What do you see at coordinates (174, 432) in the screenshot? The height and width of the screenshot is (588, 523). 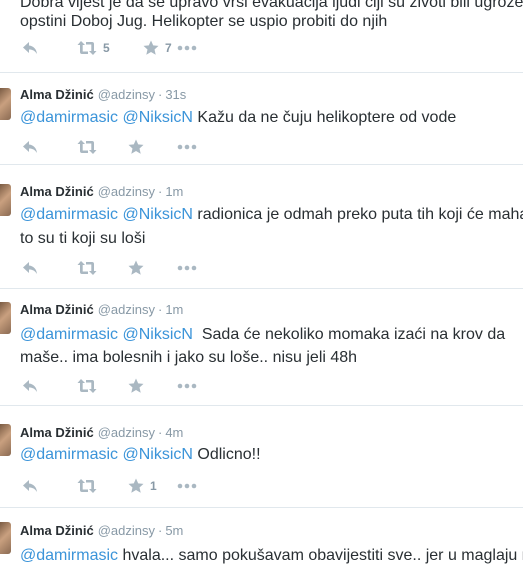 I see `tweet-time: 4m` at bounding box center [174, 432].